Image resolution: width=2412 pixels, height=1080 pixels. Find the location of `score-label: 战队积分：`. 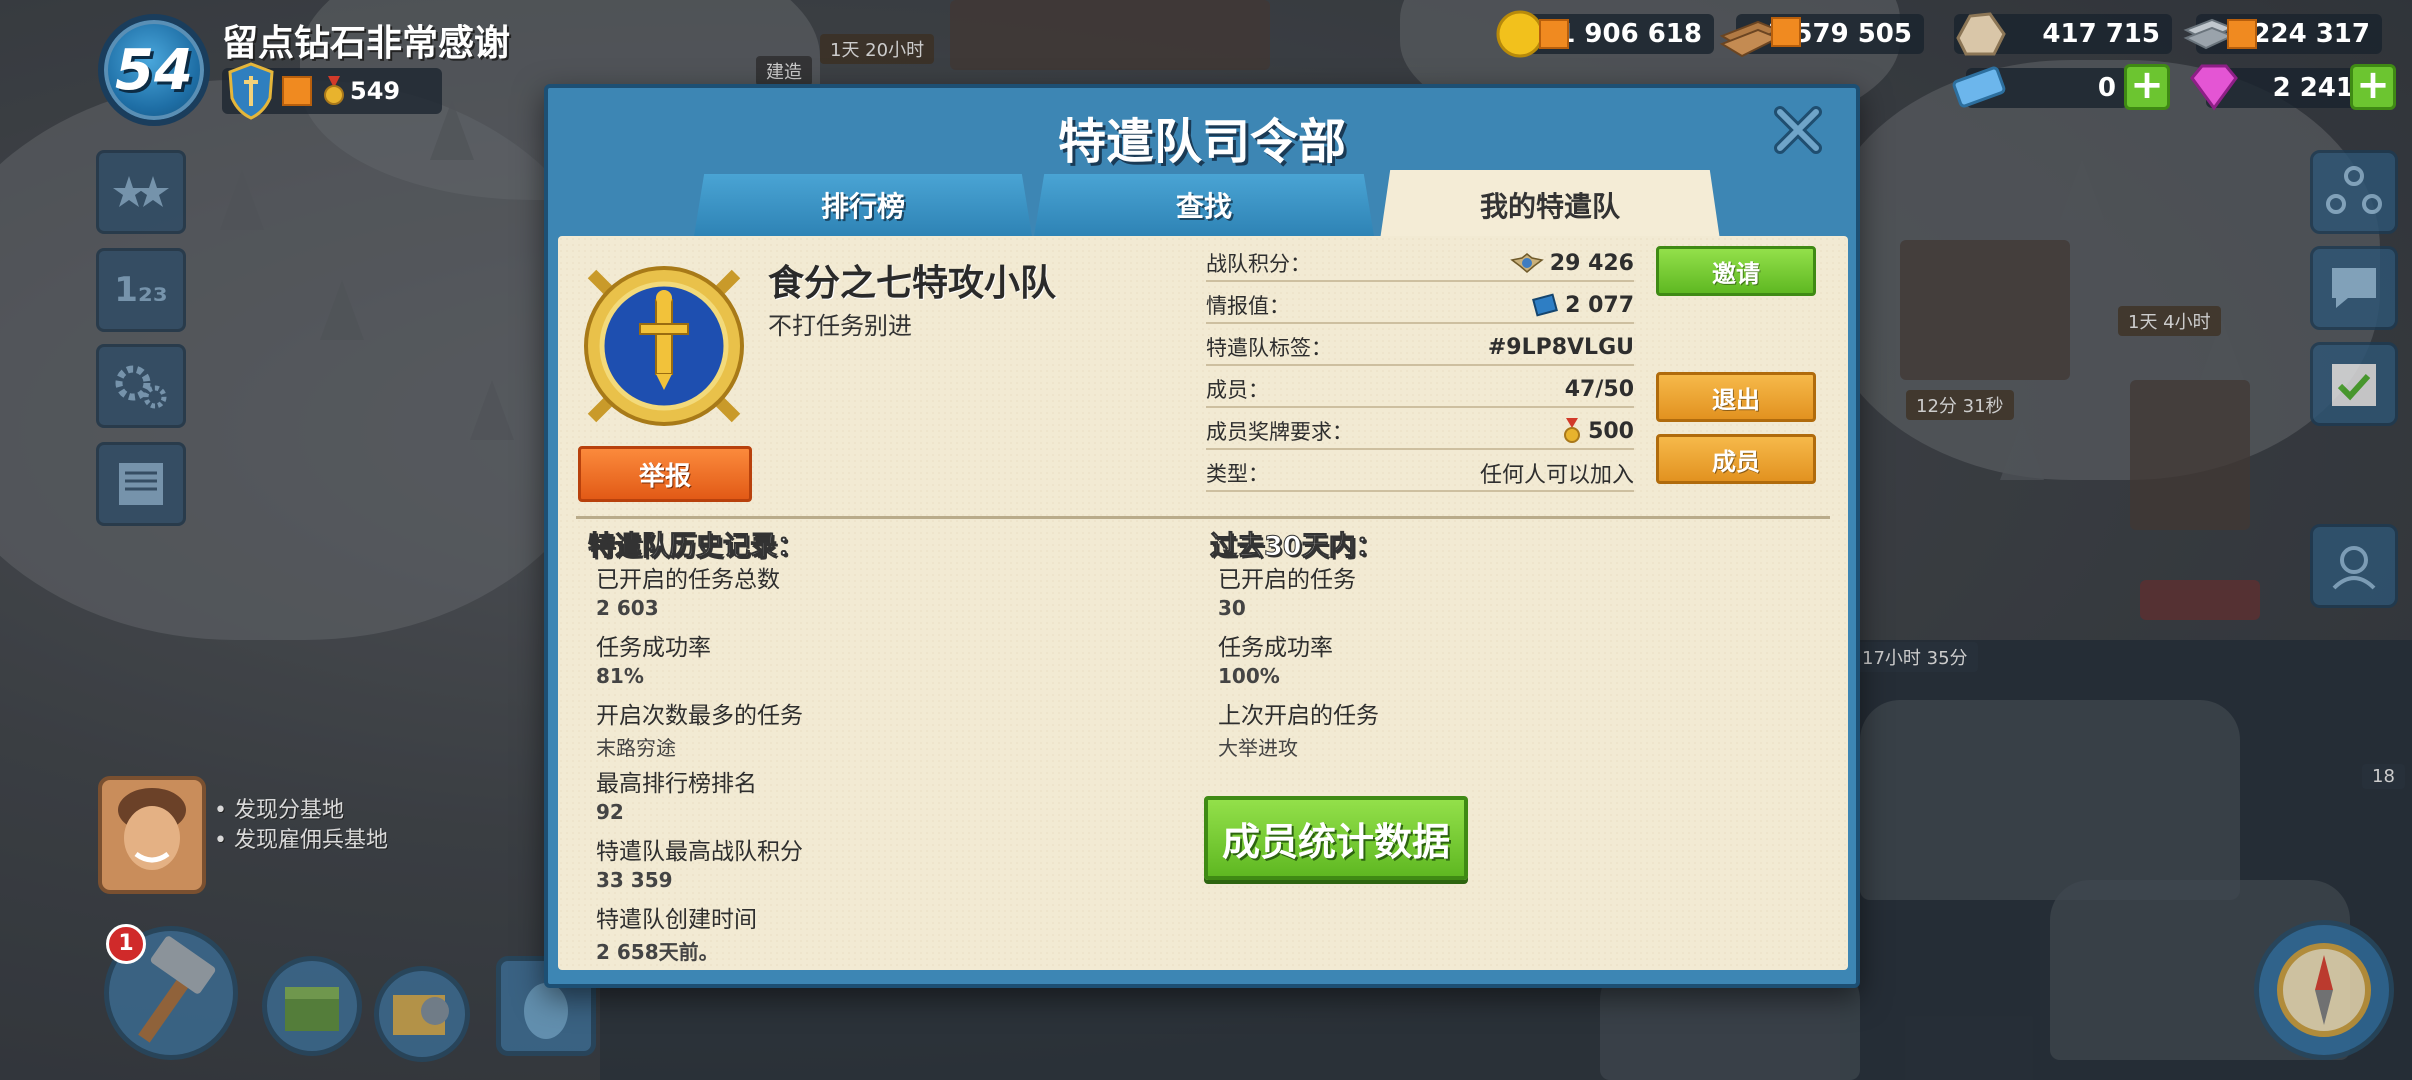

score-label: 战队积分： is located at coordinates (1258, 264).